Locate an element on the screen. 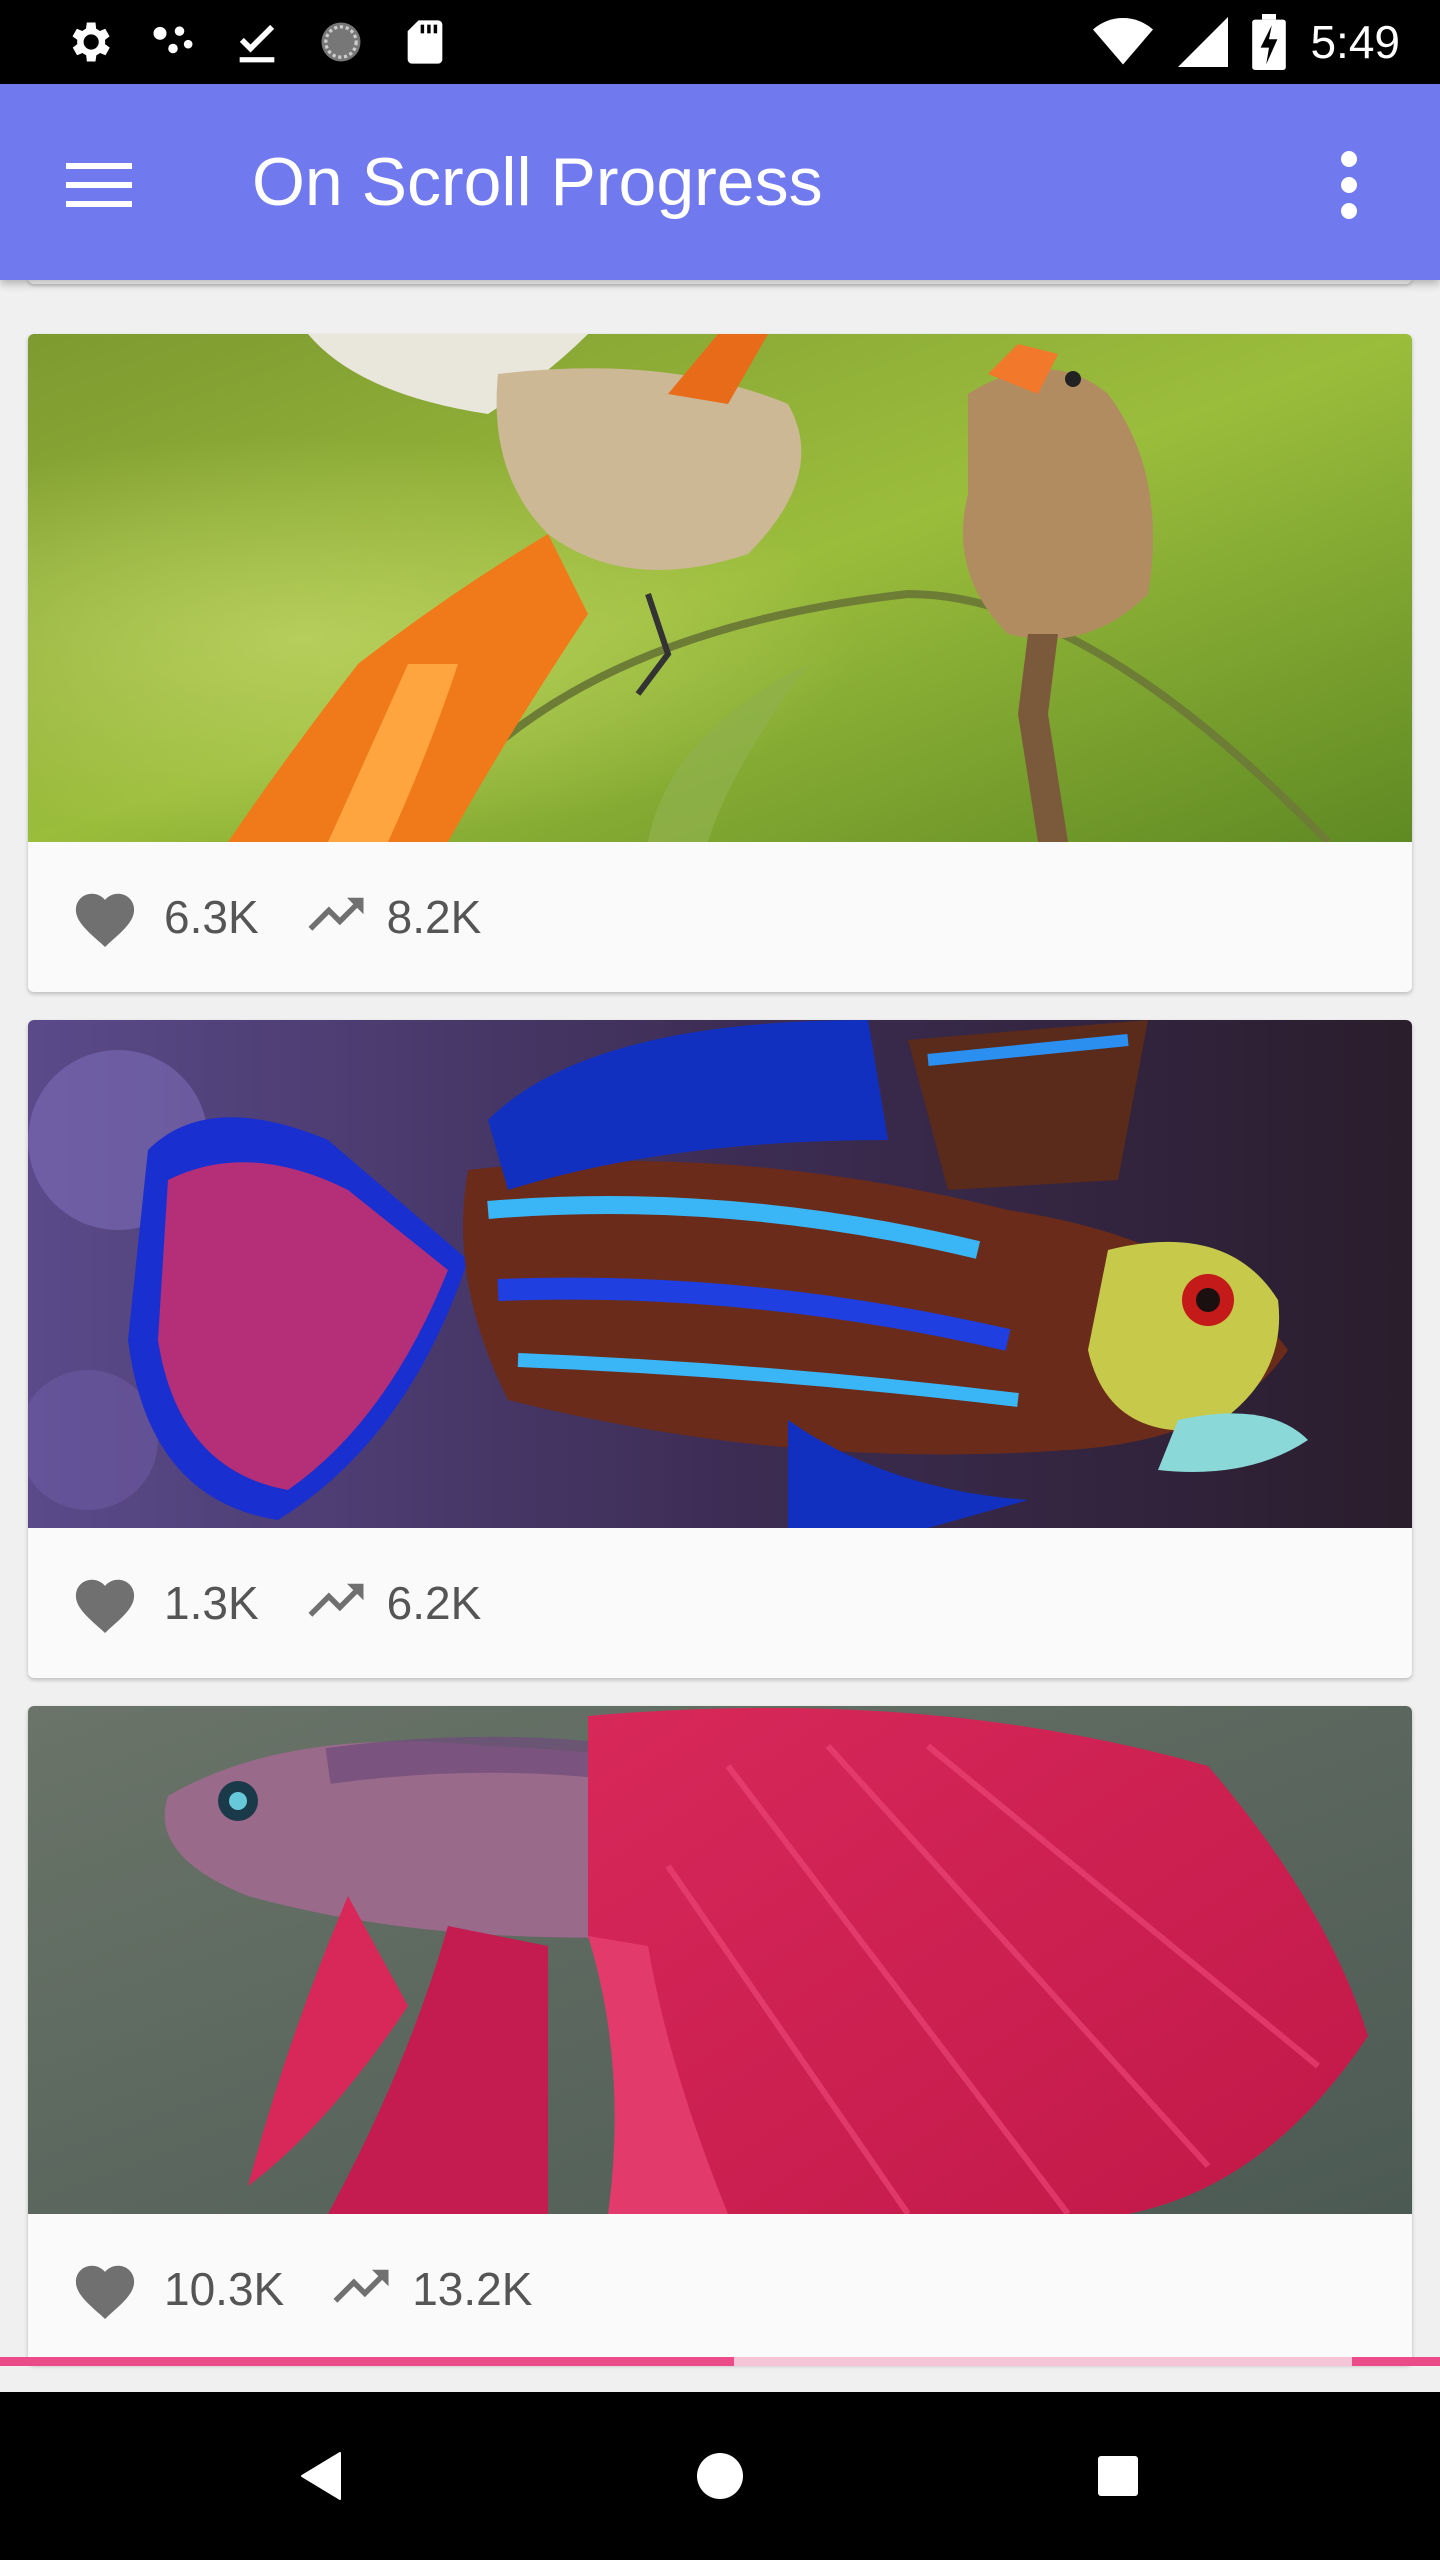 The image size is (1440, 2560). card-stats: 1.3K 6.2K is located at coordinates (720, 1603).